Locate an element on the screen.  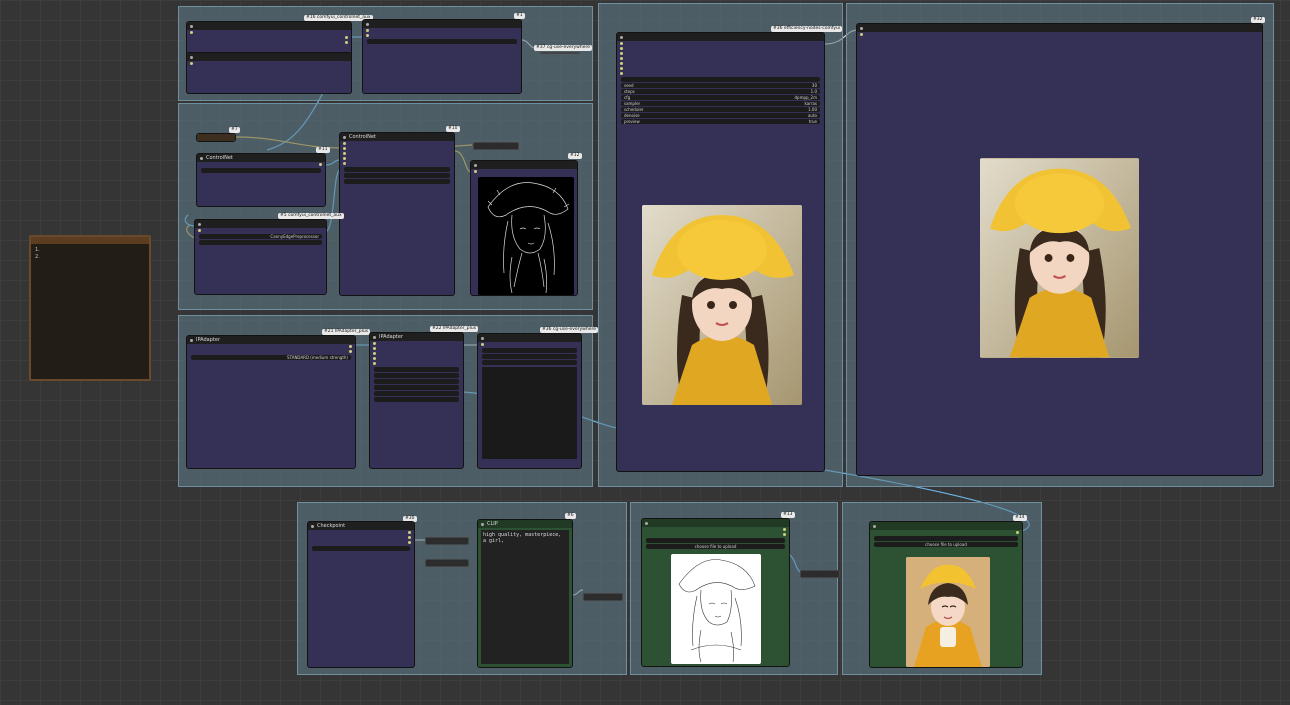
start-widget is located at coordinates (397, 175).